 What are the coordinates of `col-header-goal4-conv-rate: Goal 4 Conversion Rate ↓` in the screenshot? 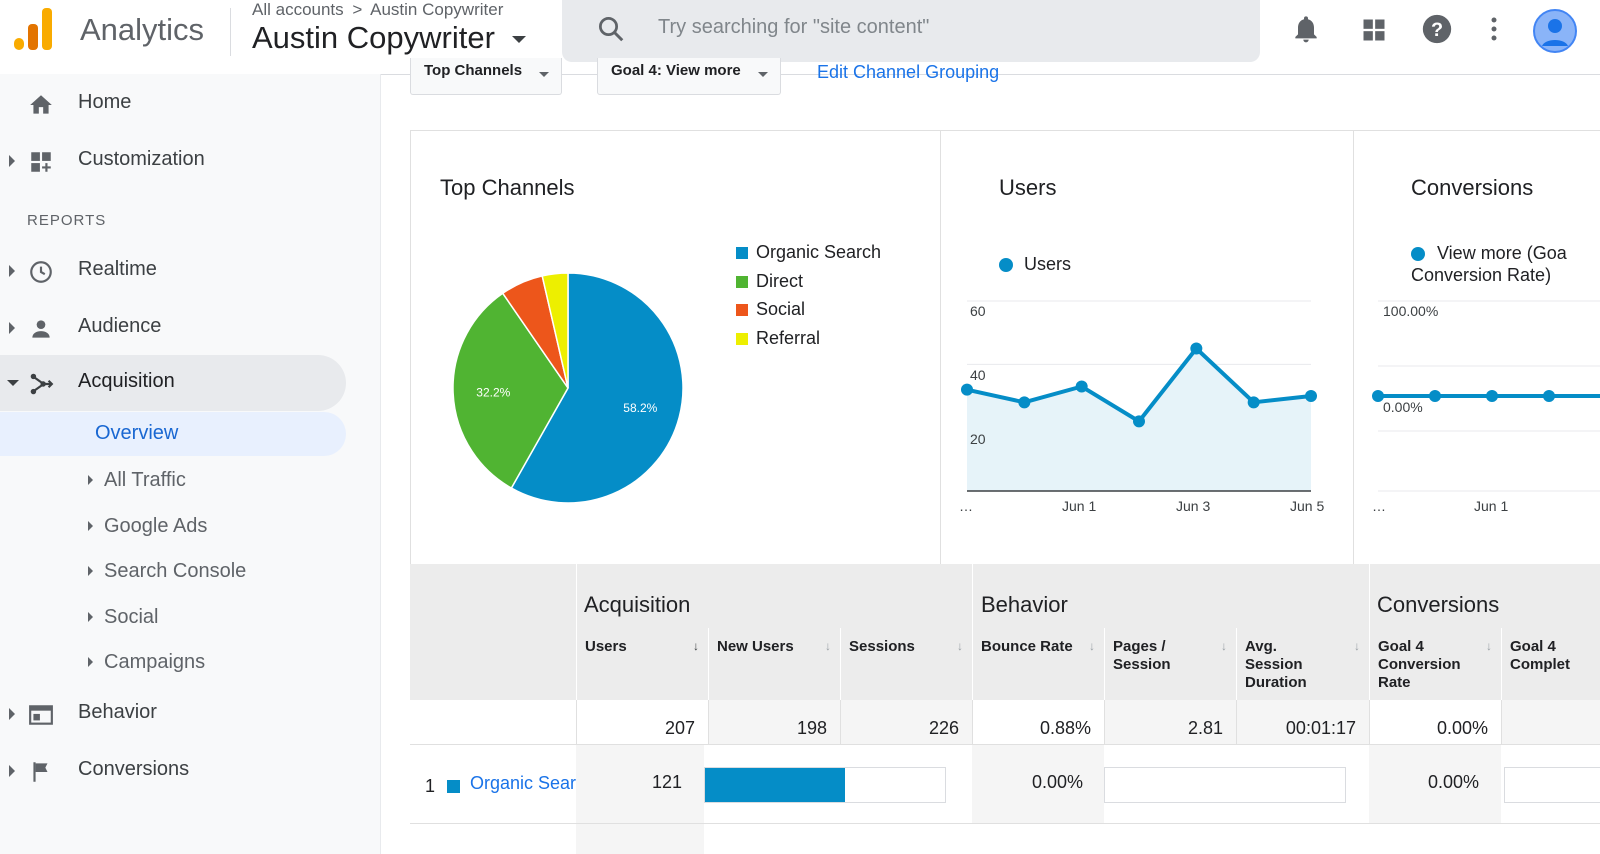 It's located at (1435, 664).